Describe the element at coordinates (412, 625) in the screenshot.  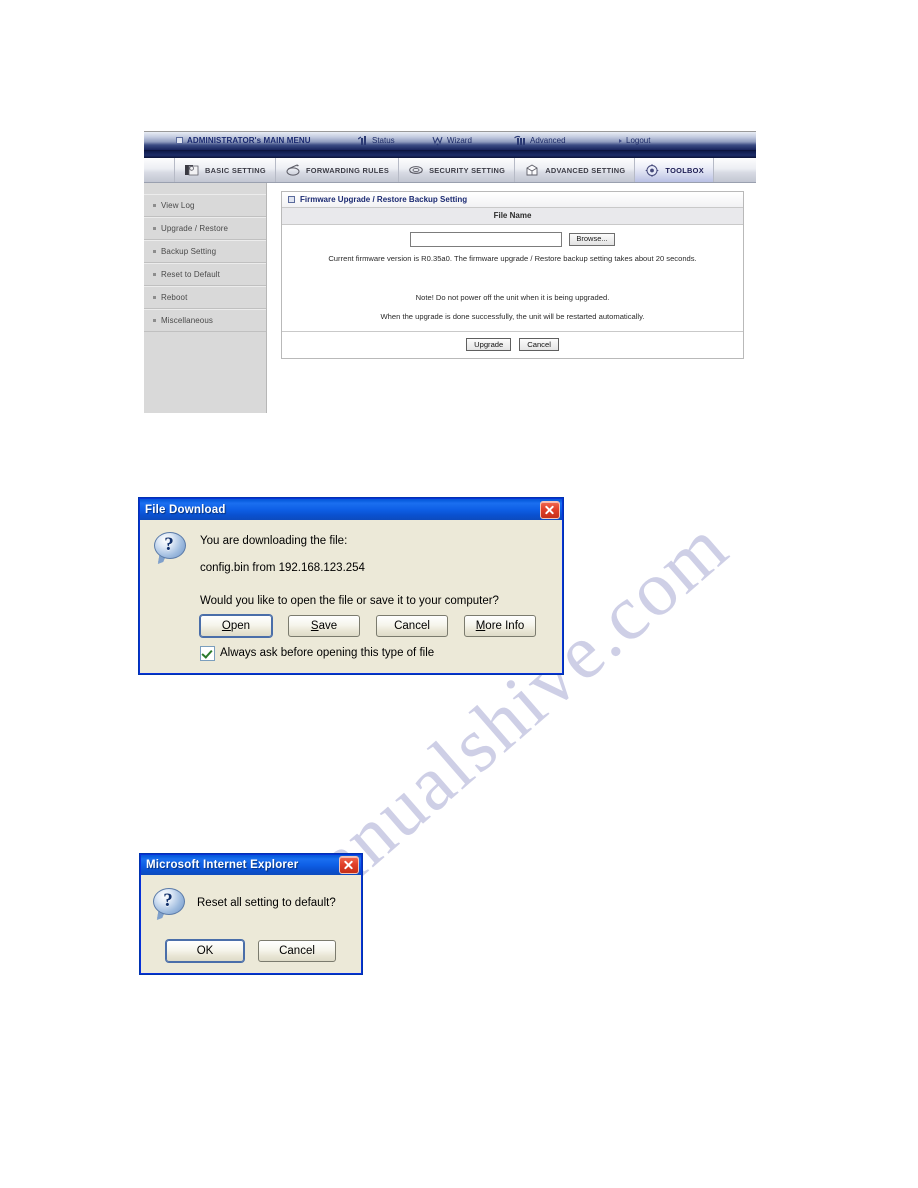
I see `dialog-cancel-button: Cancel` at that location.